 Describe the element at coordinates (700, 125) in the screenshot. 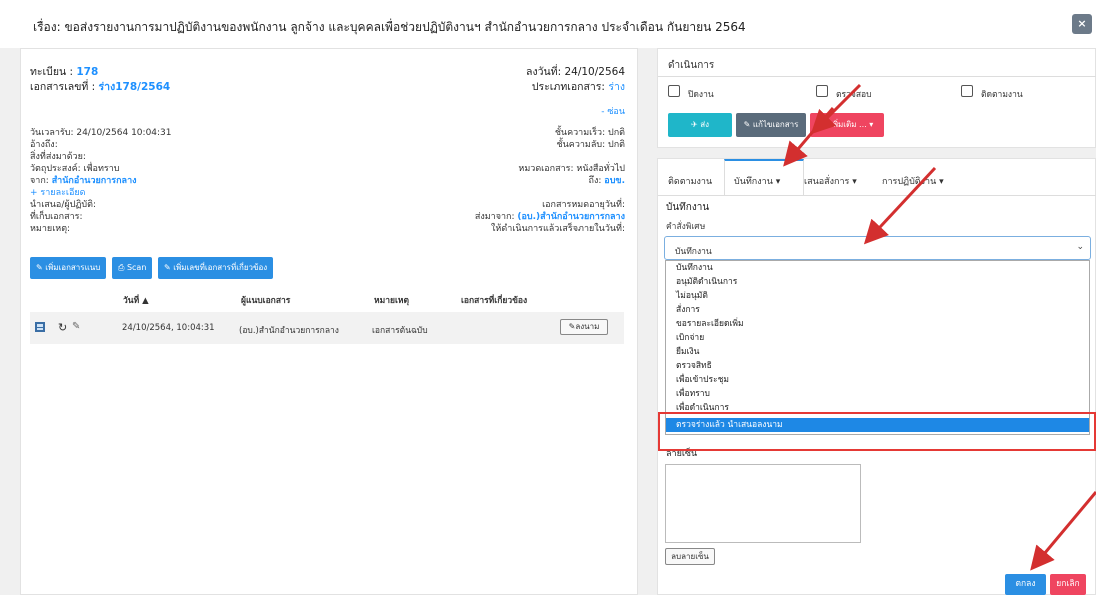

I see `send-button: ✈ ส่ง` at that location.